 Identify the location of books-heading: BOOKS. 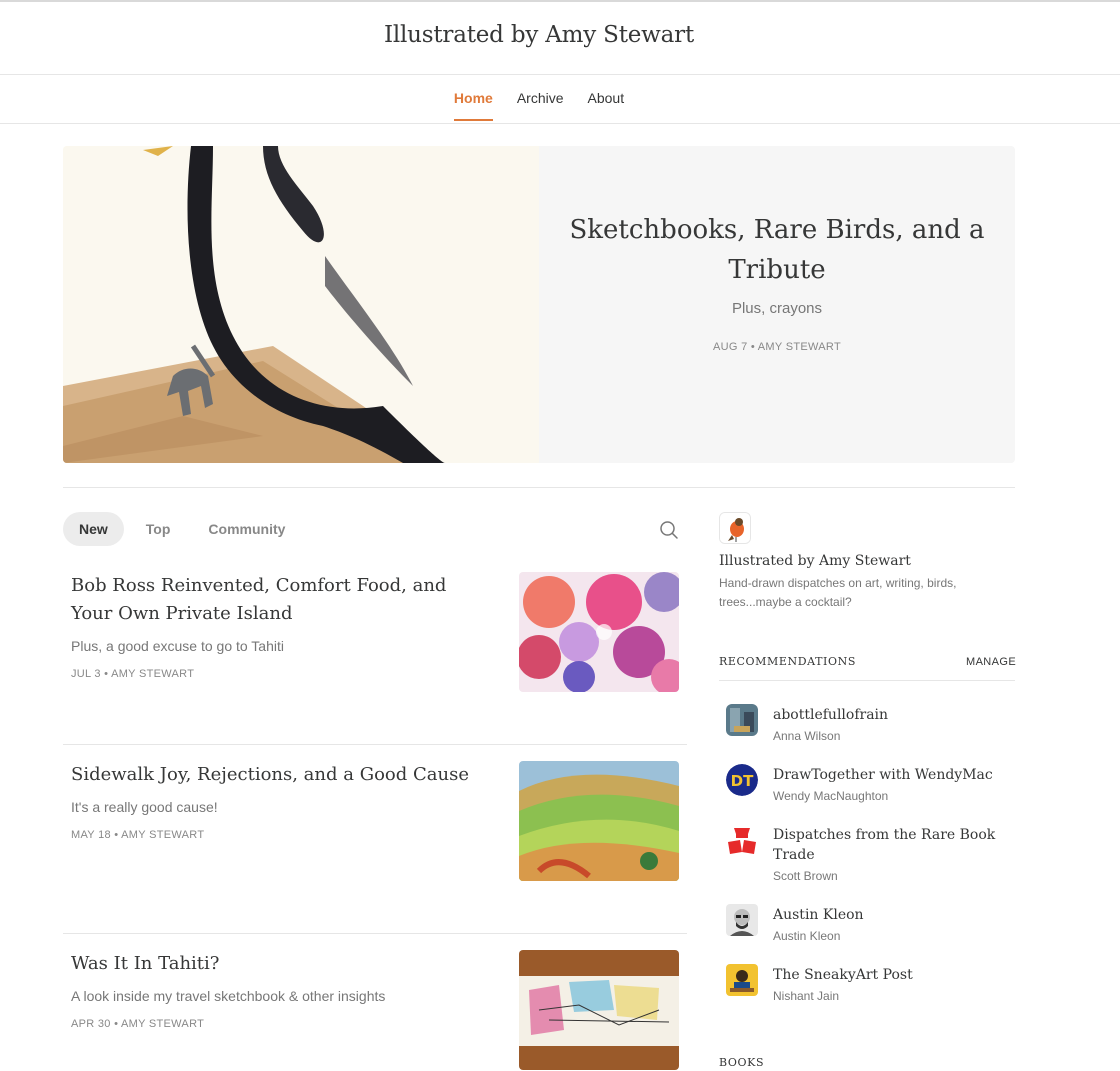
(742, 1062).